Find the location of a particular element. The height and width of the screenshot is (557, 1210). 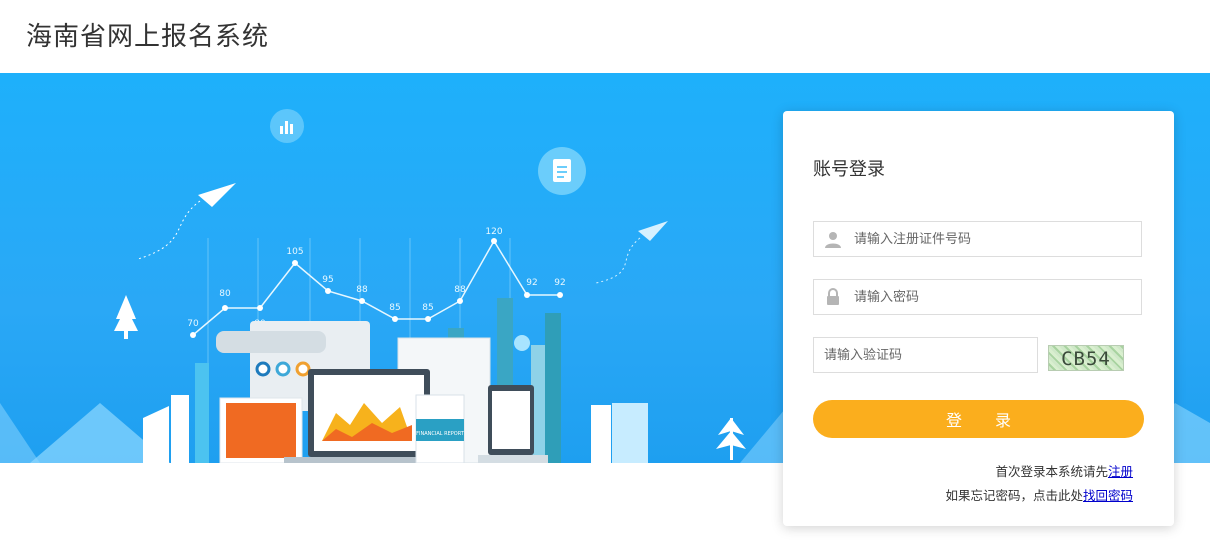

chart-value-label: 95 is located at coordinates (327, 280).